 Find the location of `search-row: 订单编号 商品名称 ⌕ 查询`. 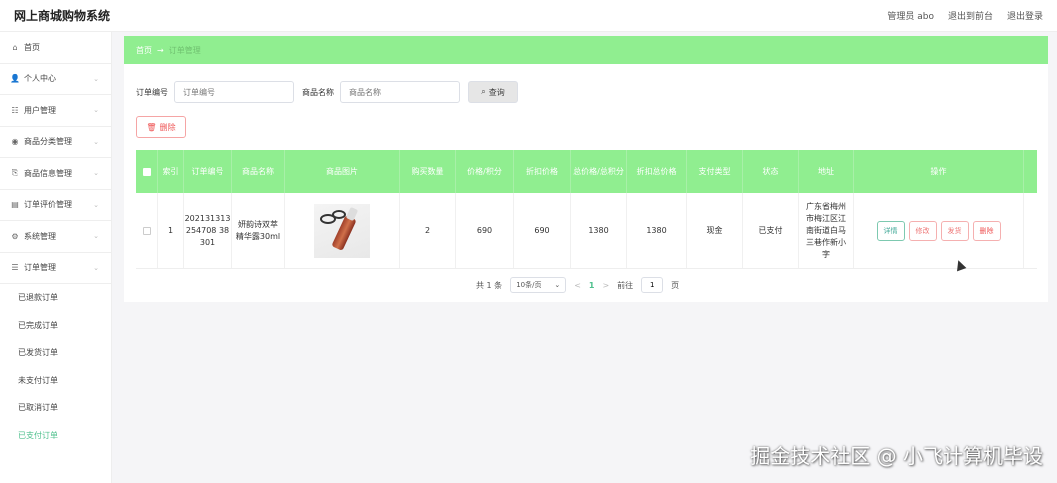

search-row: 订单编号 商品名称 ⌕ 查询 is located at coordinates (327, 92).